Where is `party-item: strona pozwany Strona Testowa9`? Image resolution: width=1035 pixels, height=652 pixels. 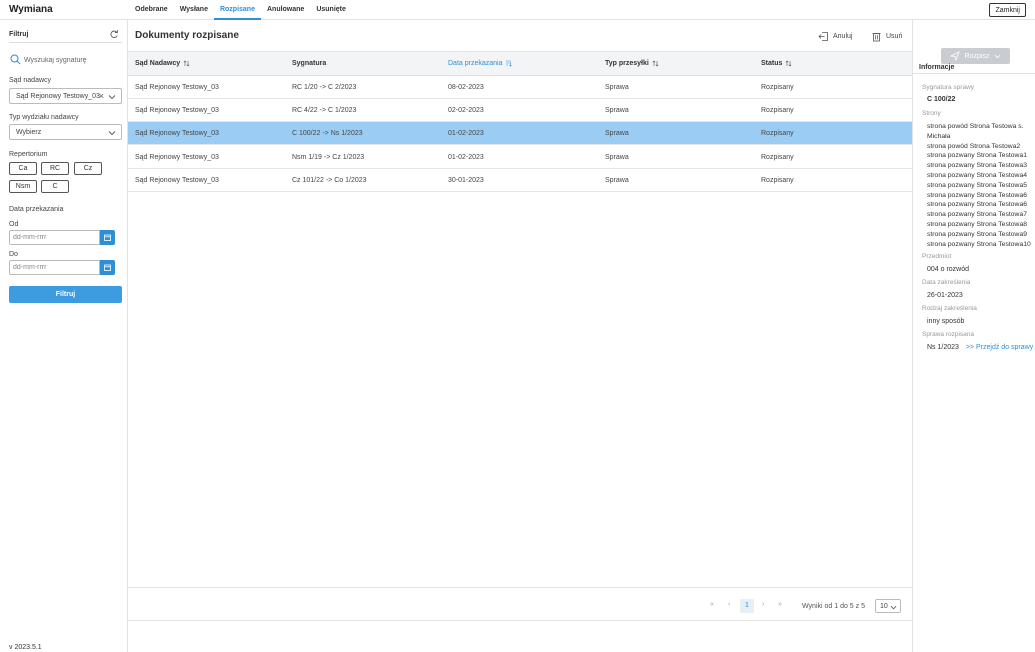
party-item: strona pozwany Strona Testowa9 is located at coordinates (977, 234).